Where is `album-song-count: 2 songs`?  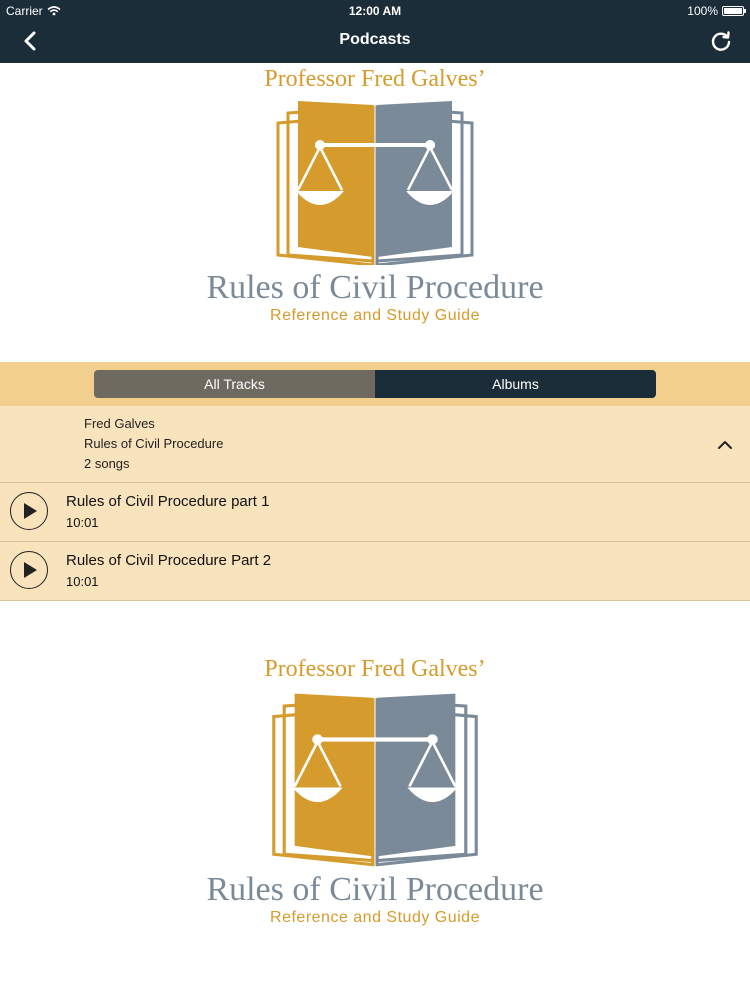 album-song-count: 2 songs is located at coordinates (107, 463).